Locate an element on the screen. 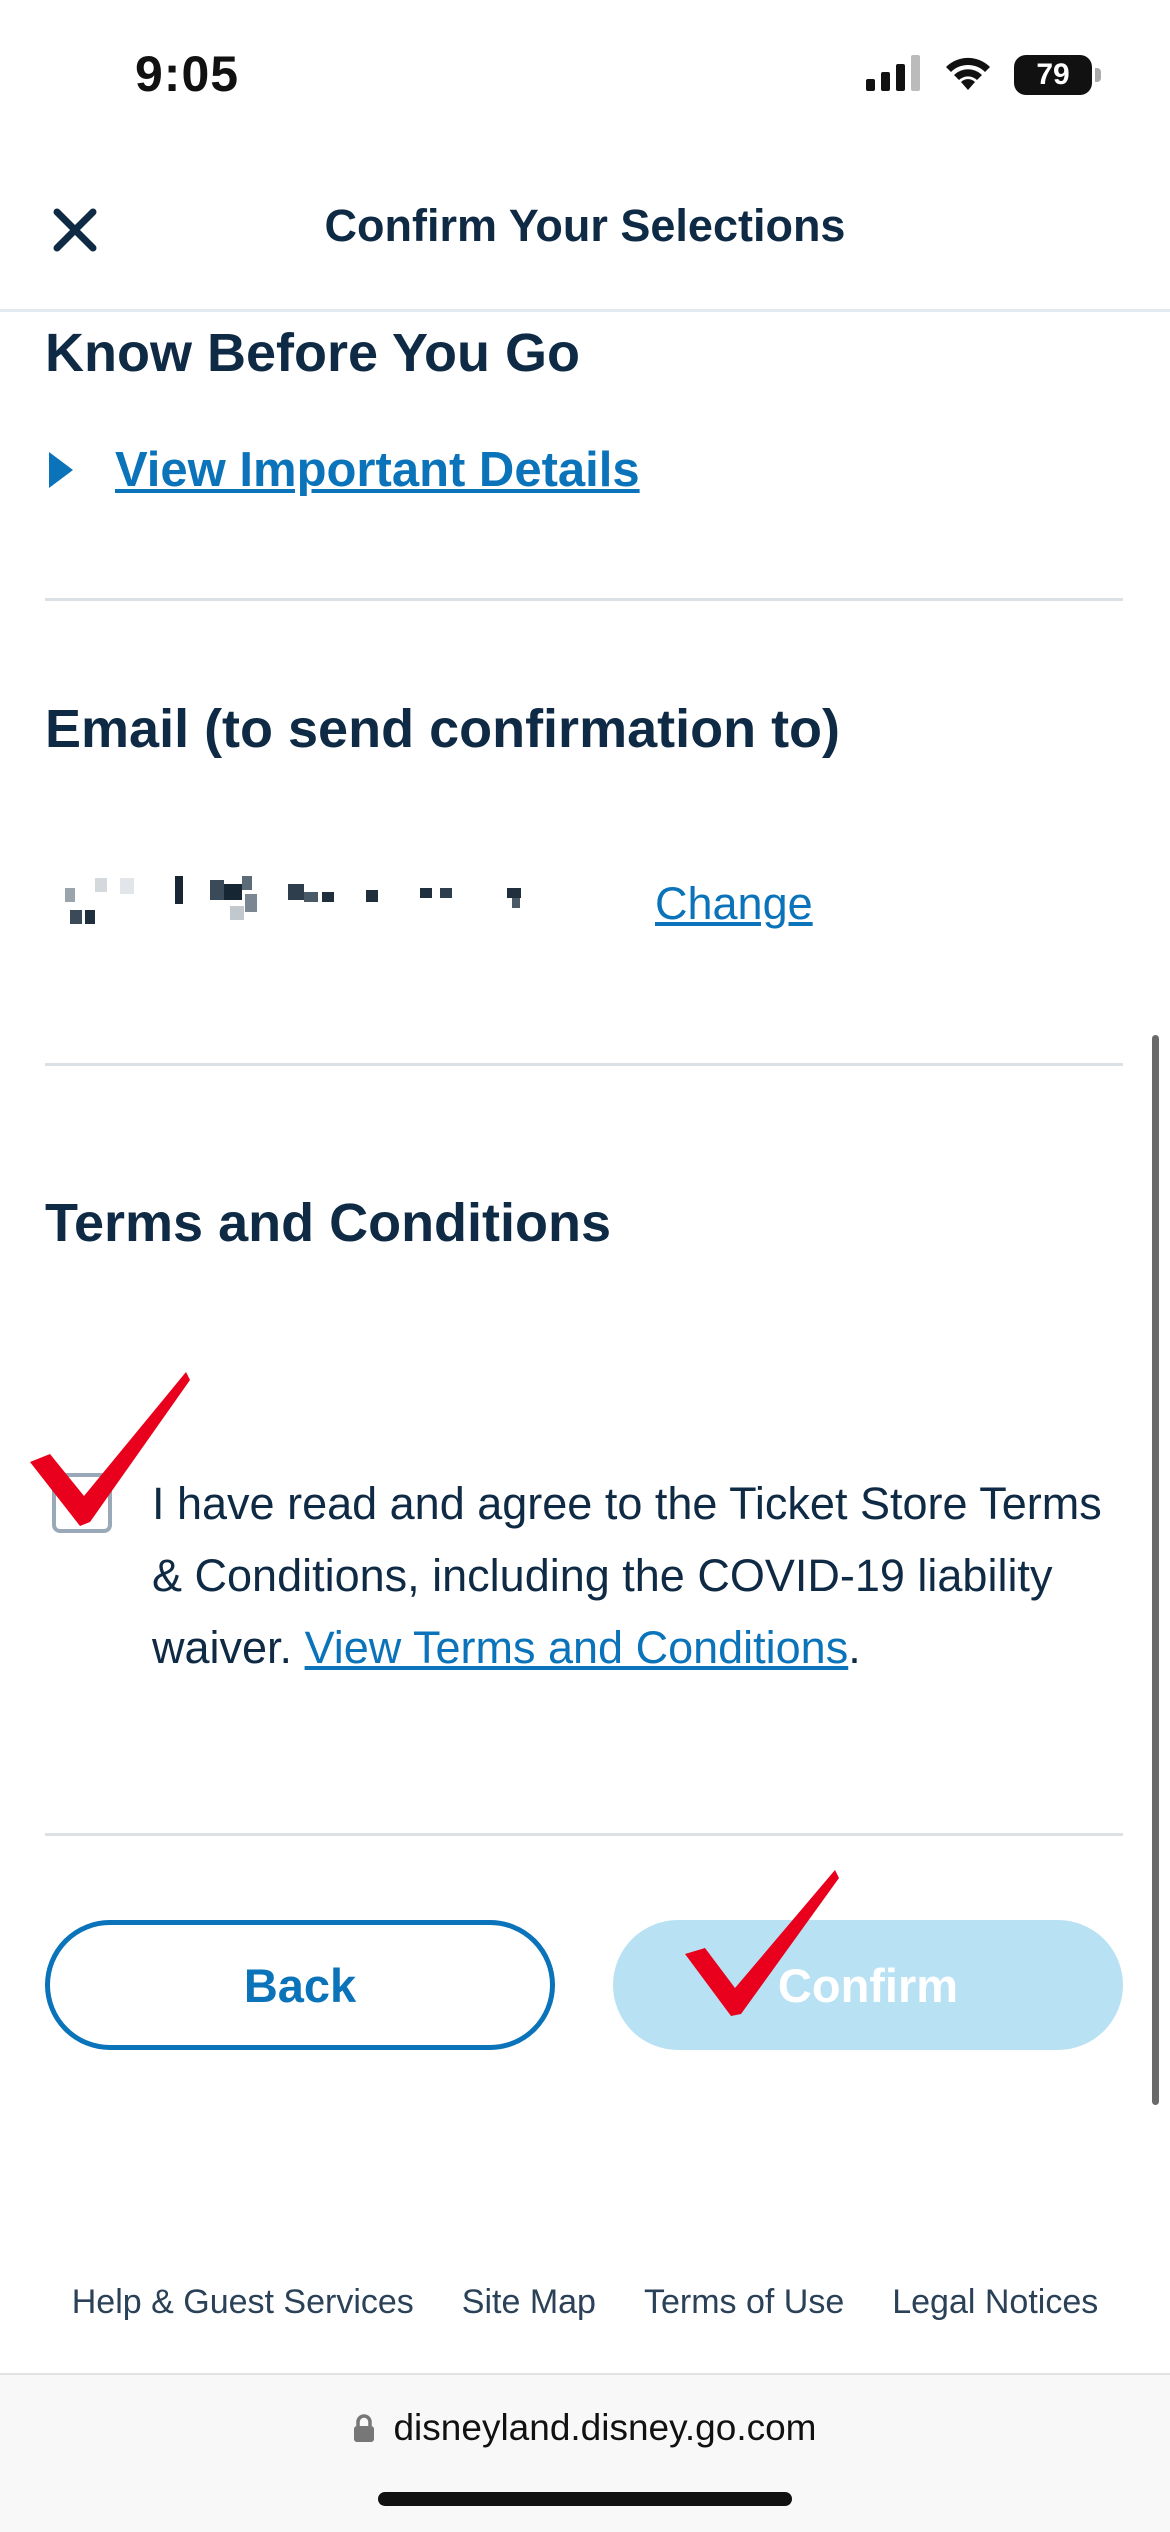  wifi-icon is located at coordinates (968, 75).